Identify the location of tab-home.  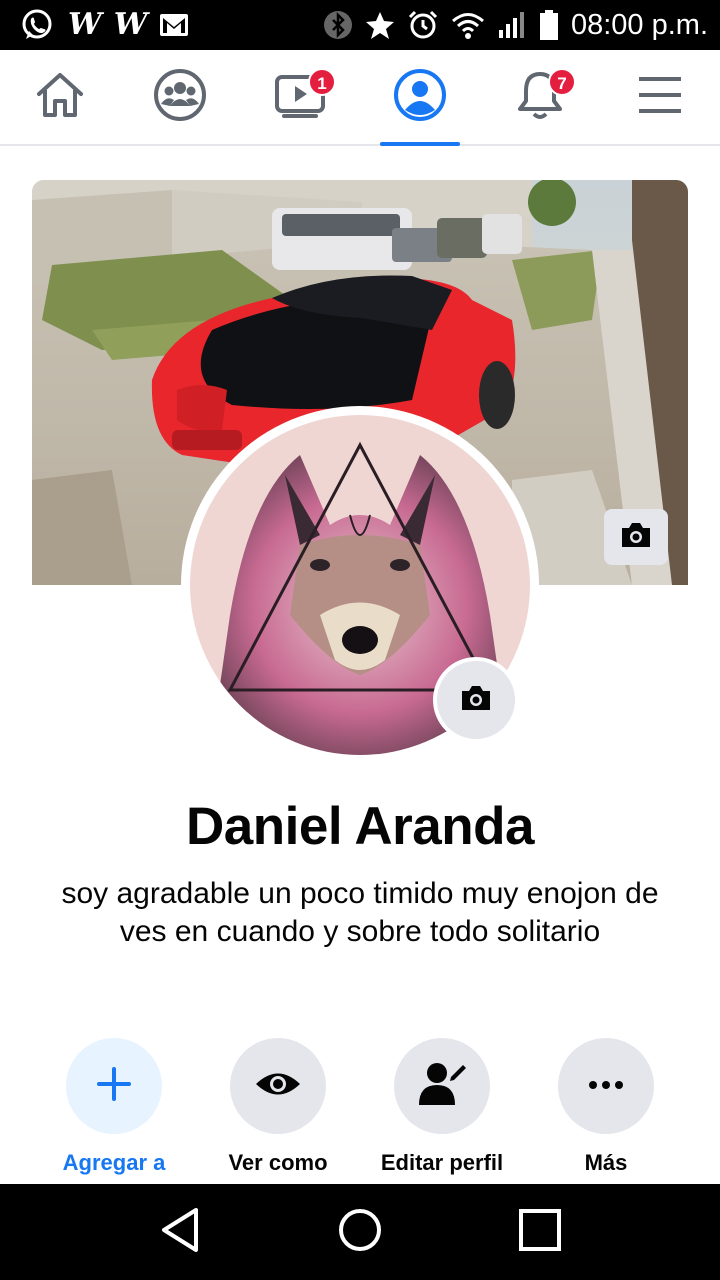
(60, 97).